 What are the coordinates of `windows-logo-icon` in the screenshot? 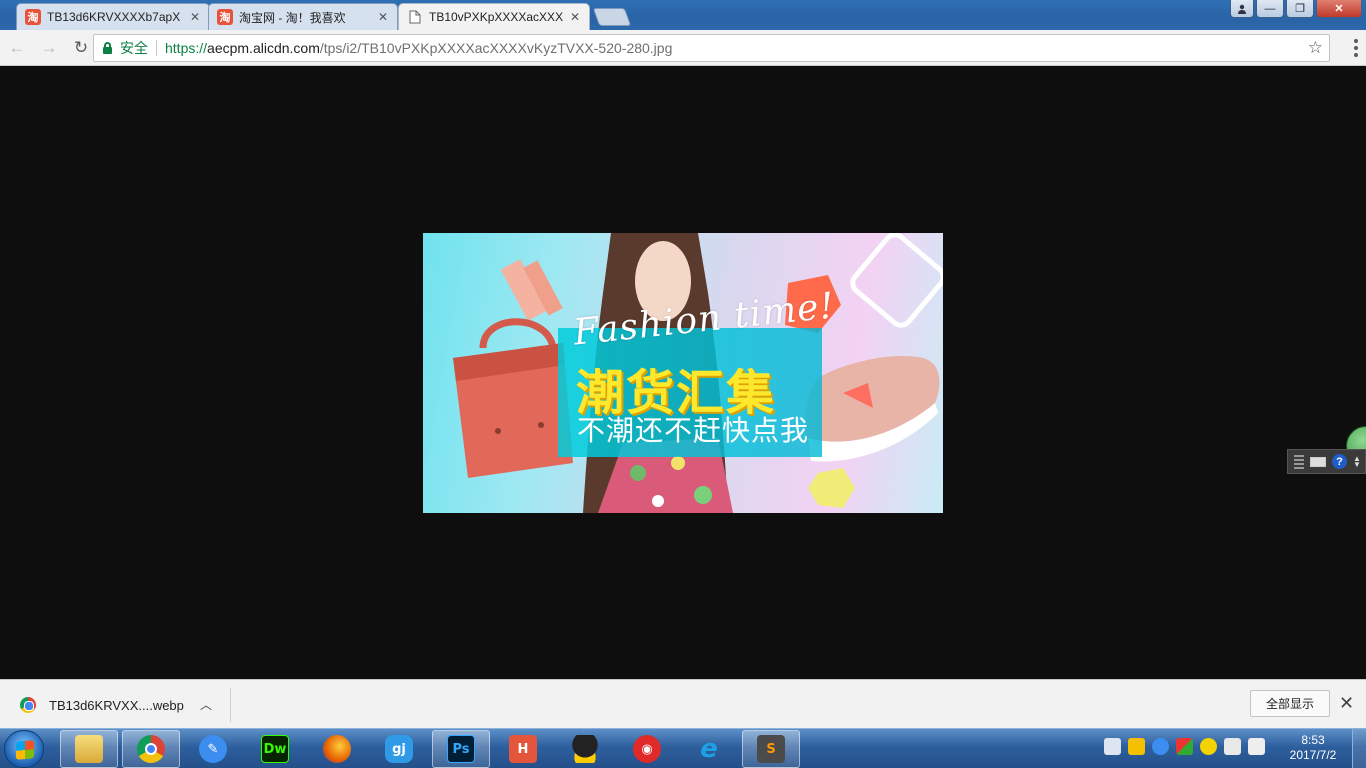 It's located at (25, 750).